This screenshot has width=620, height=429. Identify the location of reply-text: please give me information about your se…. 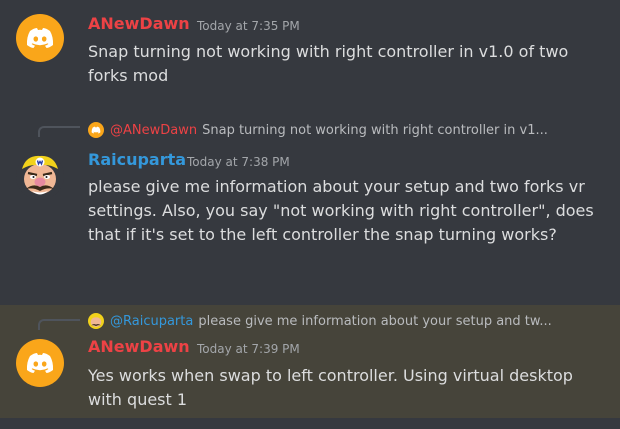
(375, 321).